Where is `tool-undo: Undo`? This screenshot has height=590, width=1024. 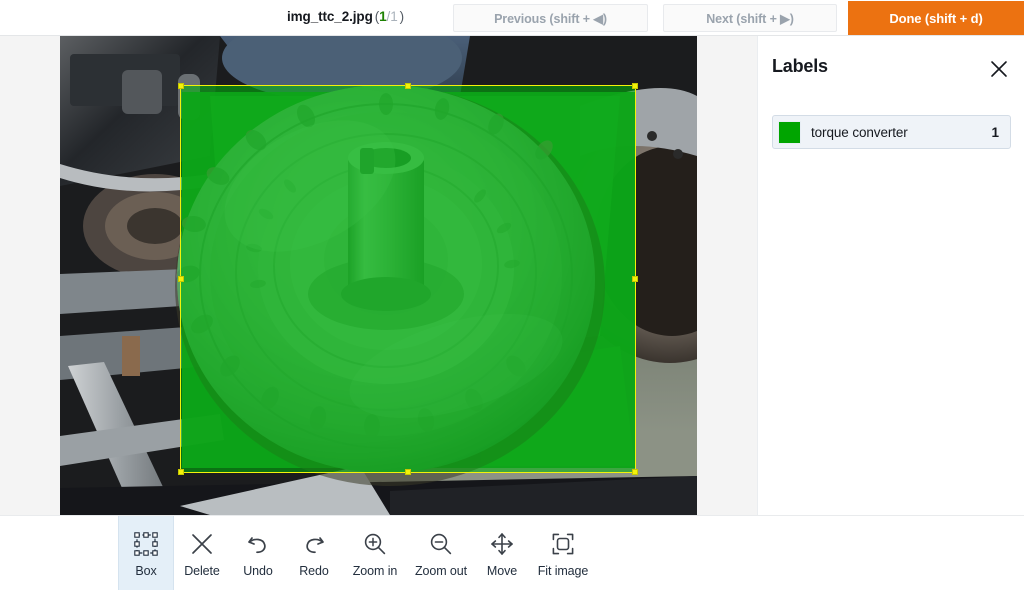 tool-undo: Undo is located at coordinates (258, 553).